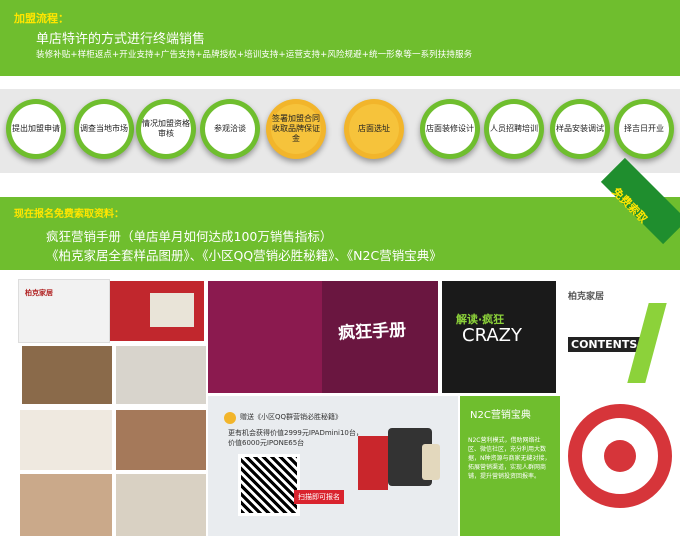 The image size is (680, 542). I want to click on cabinet-photo, so click(161, 505).